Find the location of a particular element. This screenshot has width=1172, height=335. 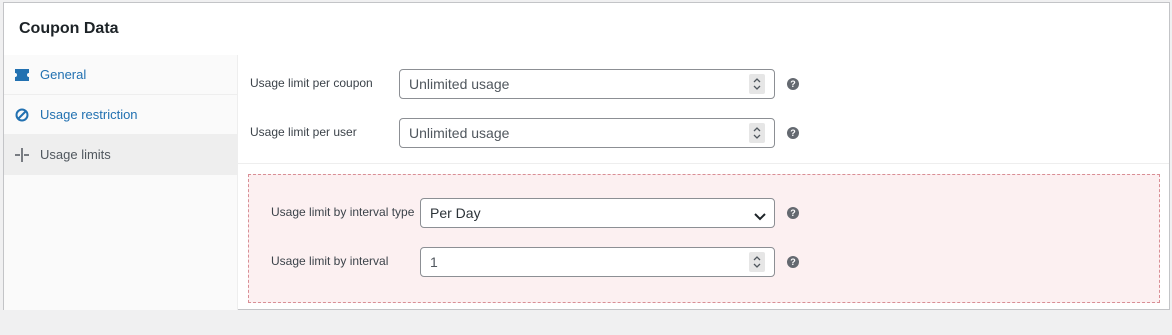

interval-limit-label: Usage limit by interval is located at coordinates (330, 261).